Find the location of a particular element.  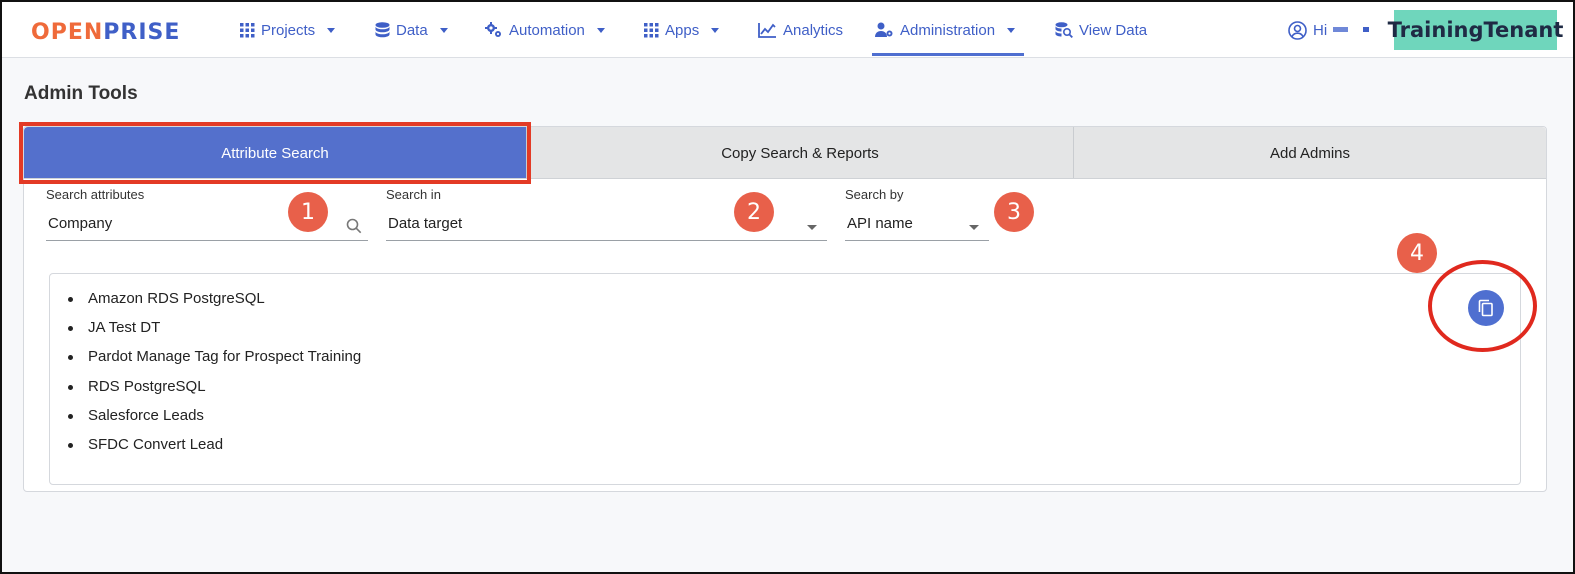

page-title: Admin Tools is located at coordinates (81, 93).